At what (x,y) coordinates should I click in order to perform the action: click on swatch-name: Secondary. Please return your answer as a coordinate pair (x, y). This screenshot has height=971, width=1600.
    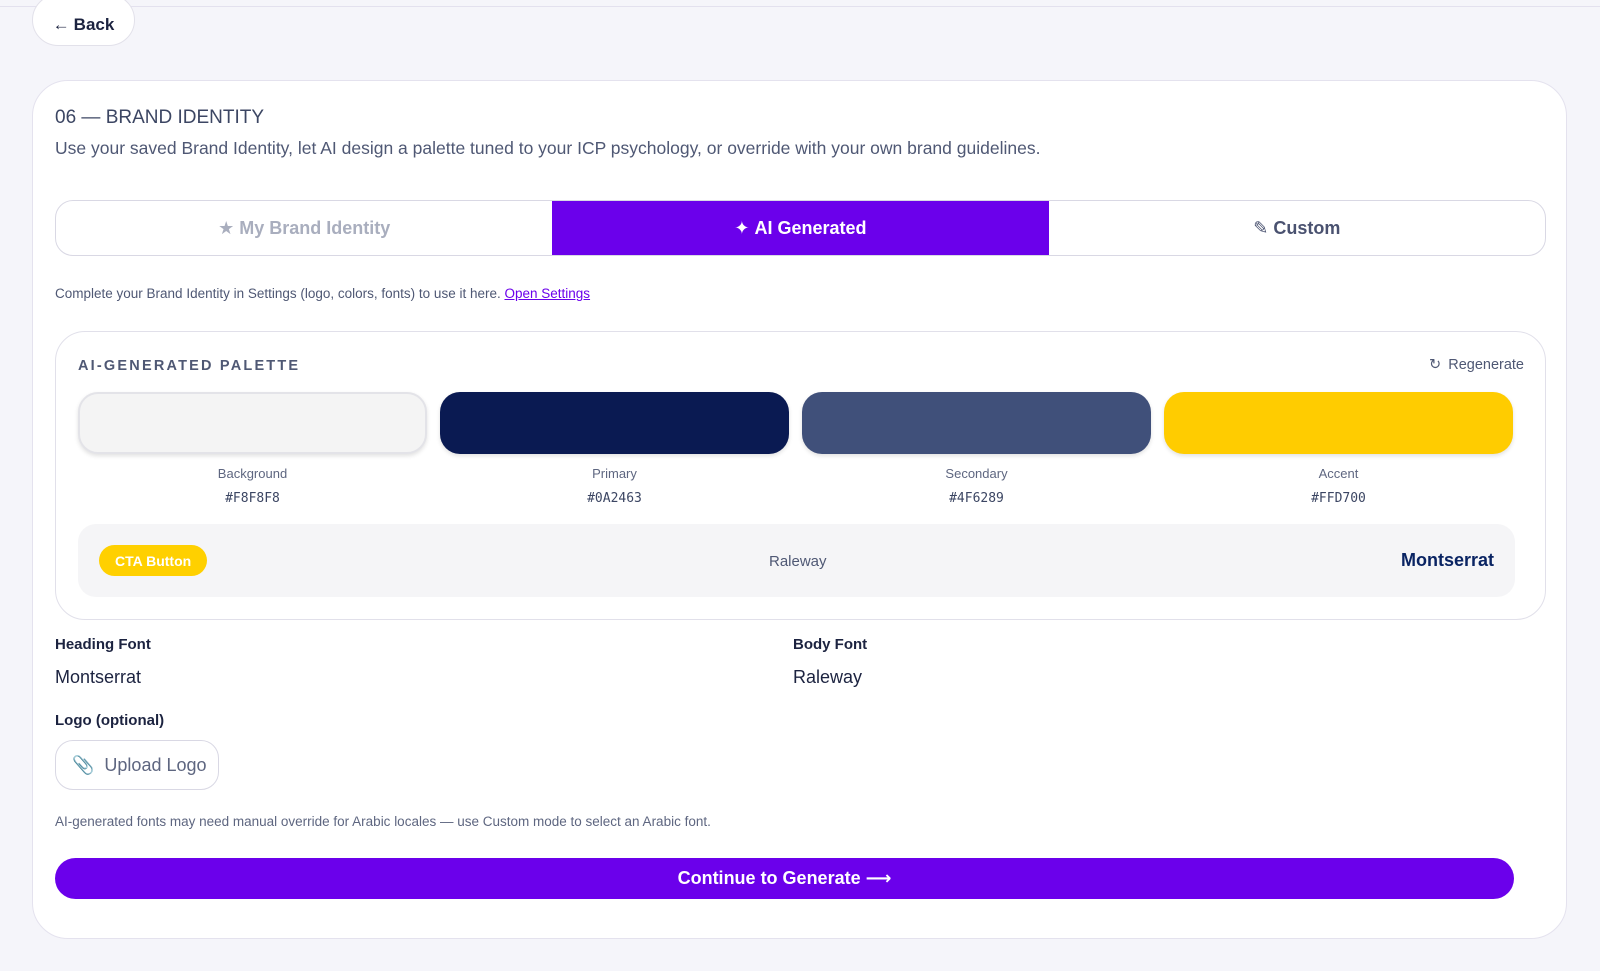
    Looking at the image, I should click on (976, 473).